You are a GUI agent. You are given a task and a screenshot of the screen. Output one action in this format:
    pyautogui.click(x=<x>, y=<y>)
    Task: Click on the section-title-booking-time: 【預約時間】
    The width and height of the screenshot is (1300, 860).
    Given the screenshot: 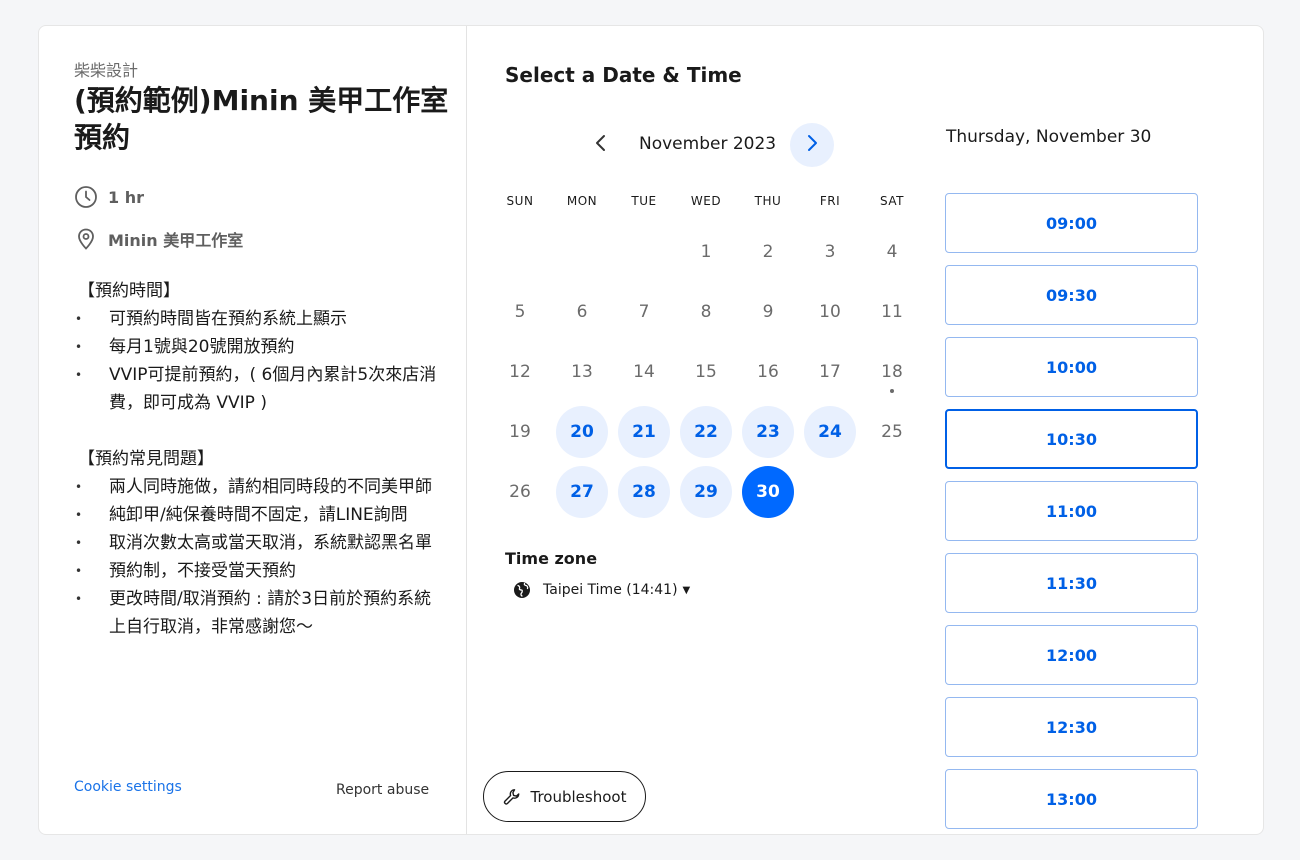 What is the action you would take?
    pyautogui.click(x=129, y=291)
    